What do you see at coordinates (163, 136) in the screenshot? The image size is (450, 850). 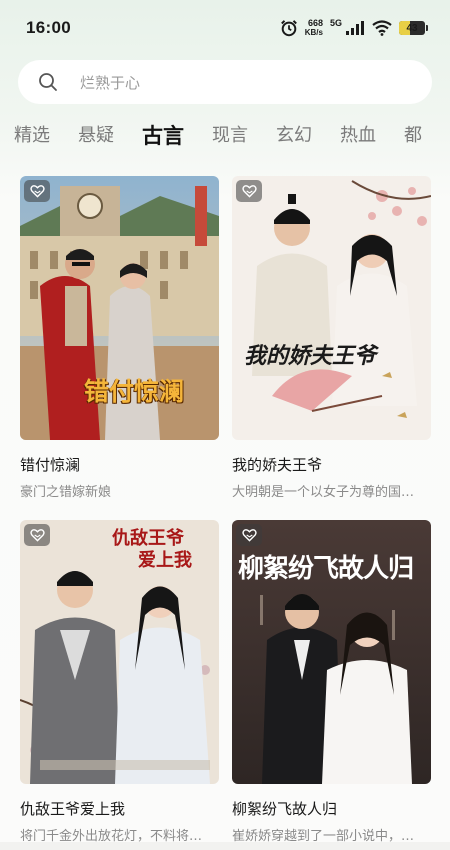 I see `tab-guyan: 古言` at bounding box center [163, 136].